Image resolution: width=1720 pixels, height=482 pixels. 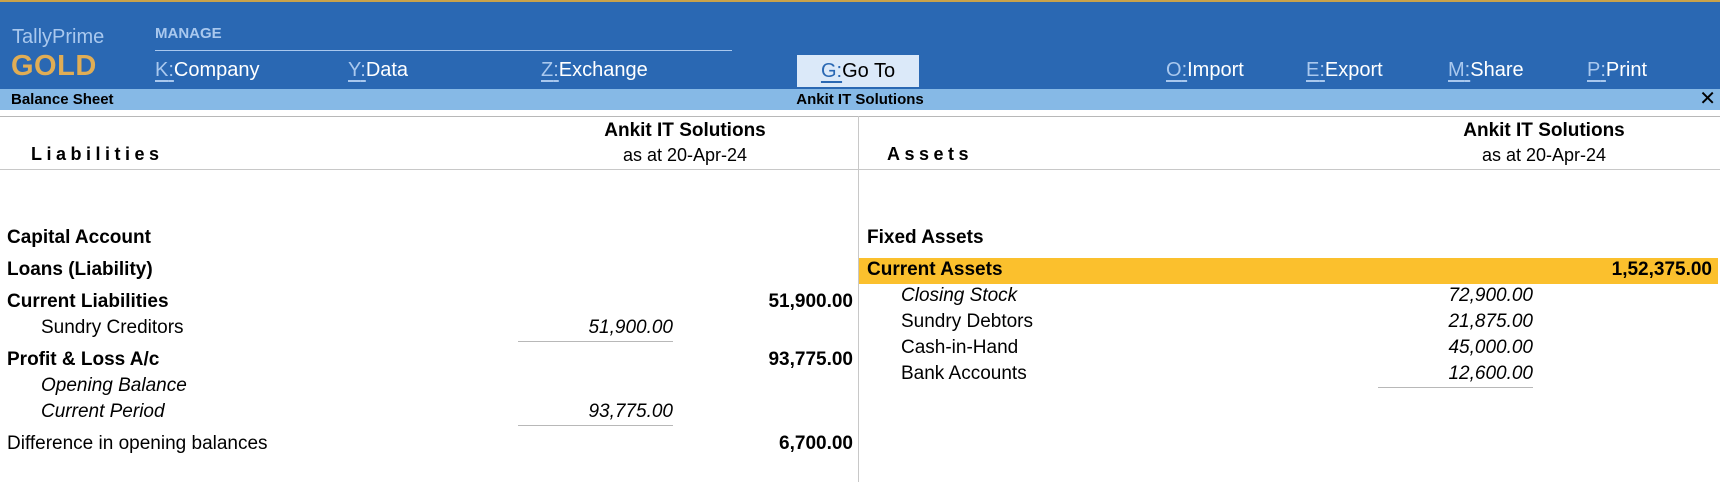 What do you see at coordinates (860, 116) in the screenshot?
I see `header-separator-top` at bounding box center [860, 116].